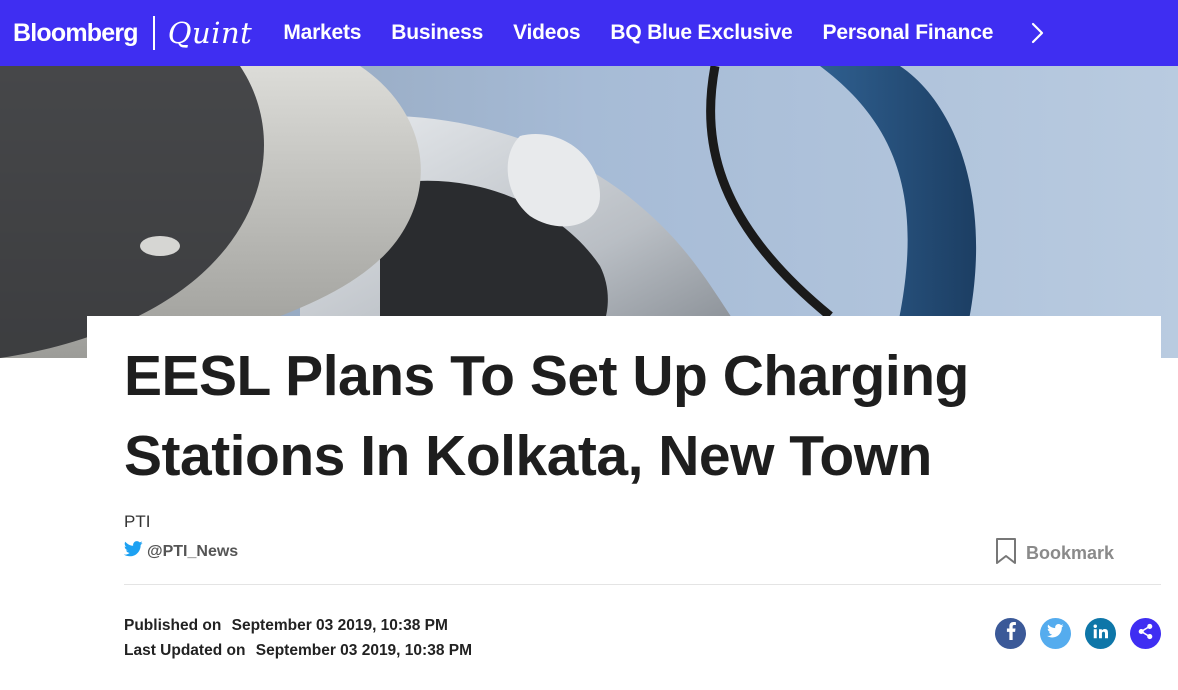  Describe the element at coordinates (1078, 633) in the screenshot. I see `share-bar` at that location.